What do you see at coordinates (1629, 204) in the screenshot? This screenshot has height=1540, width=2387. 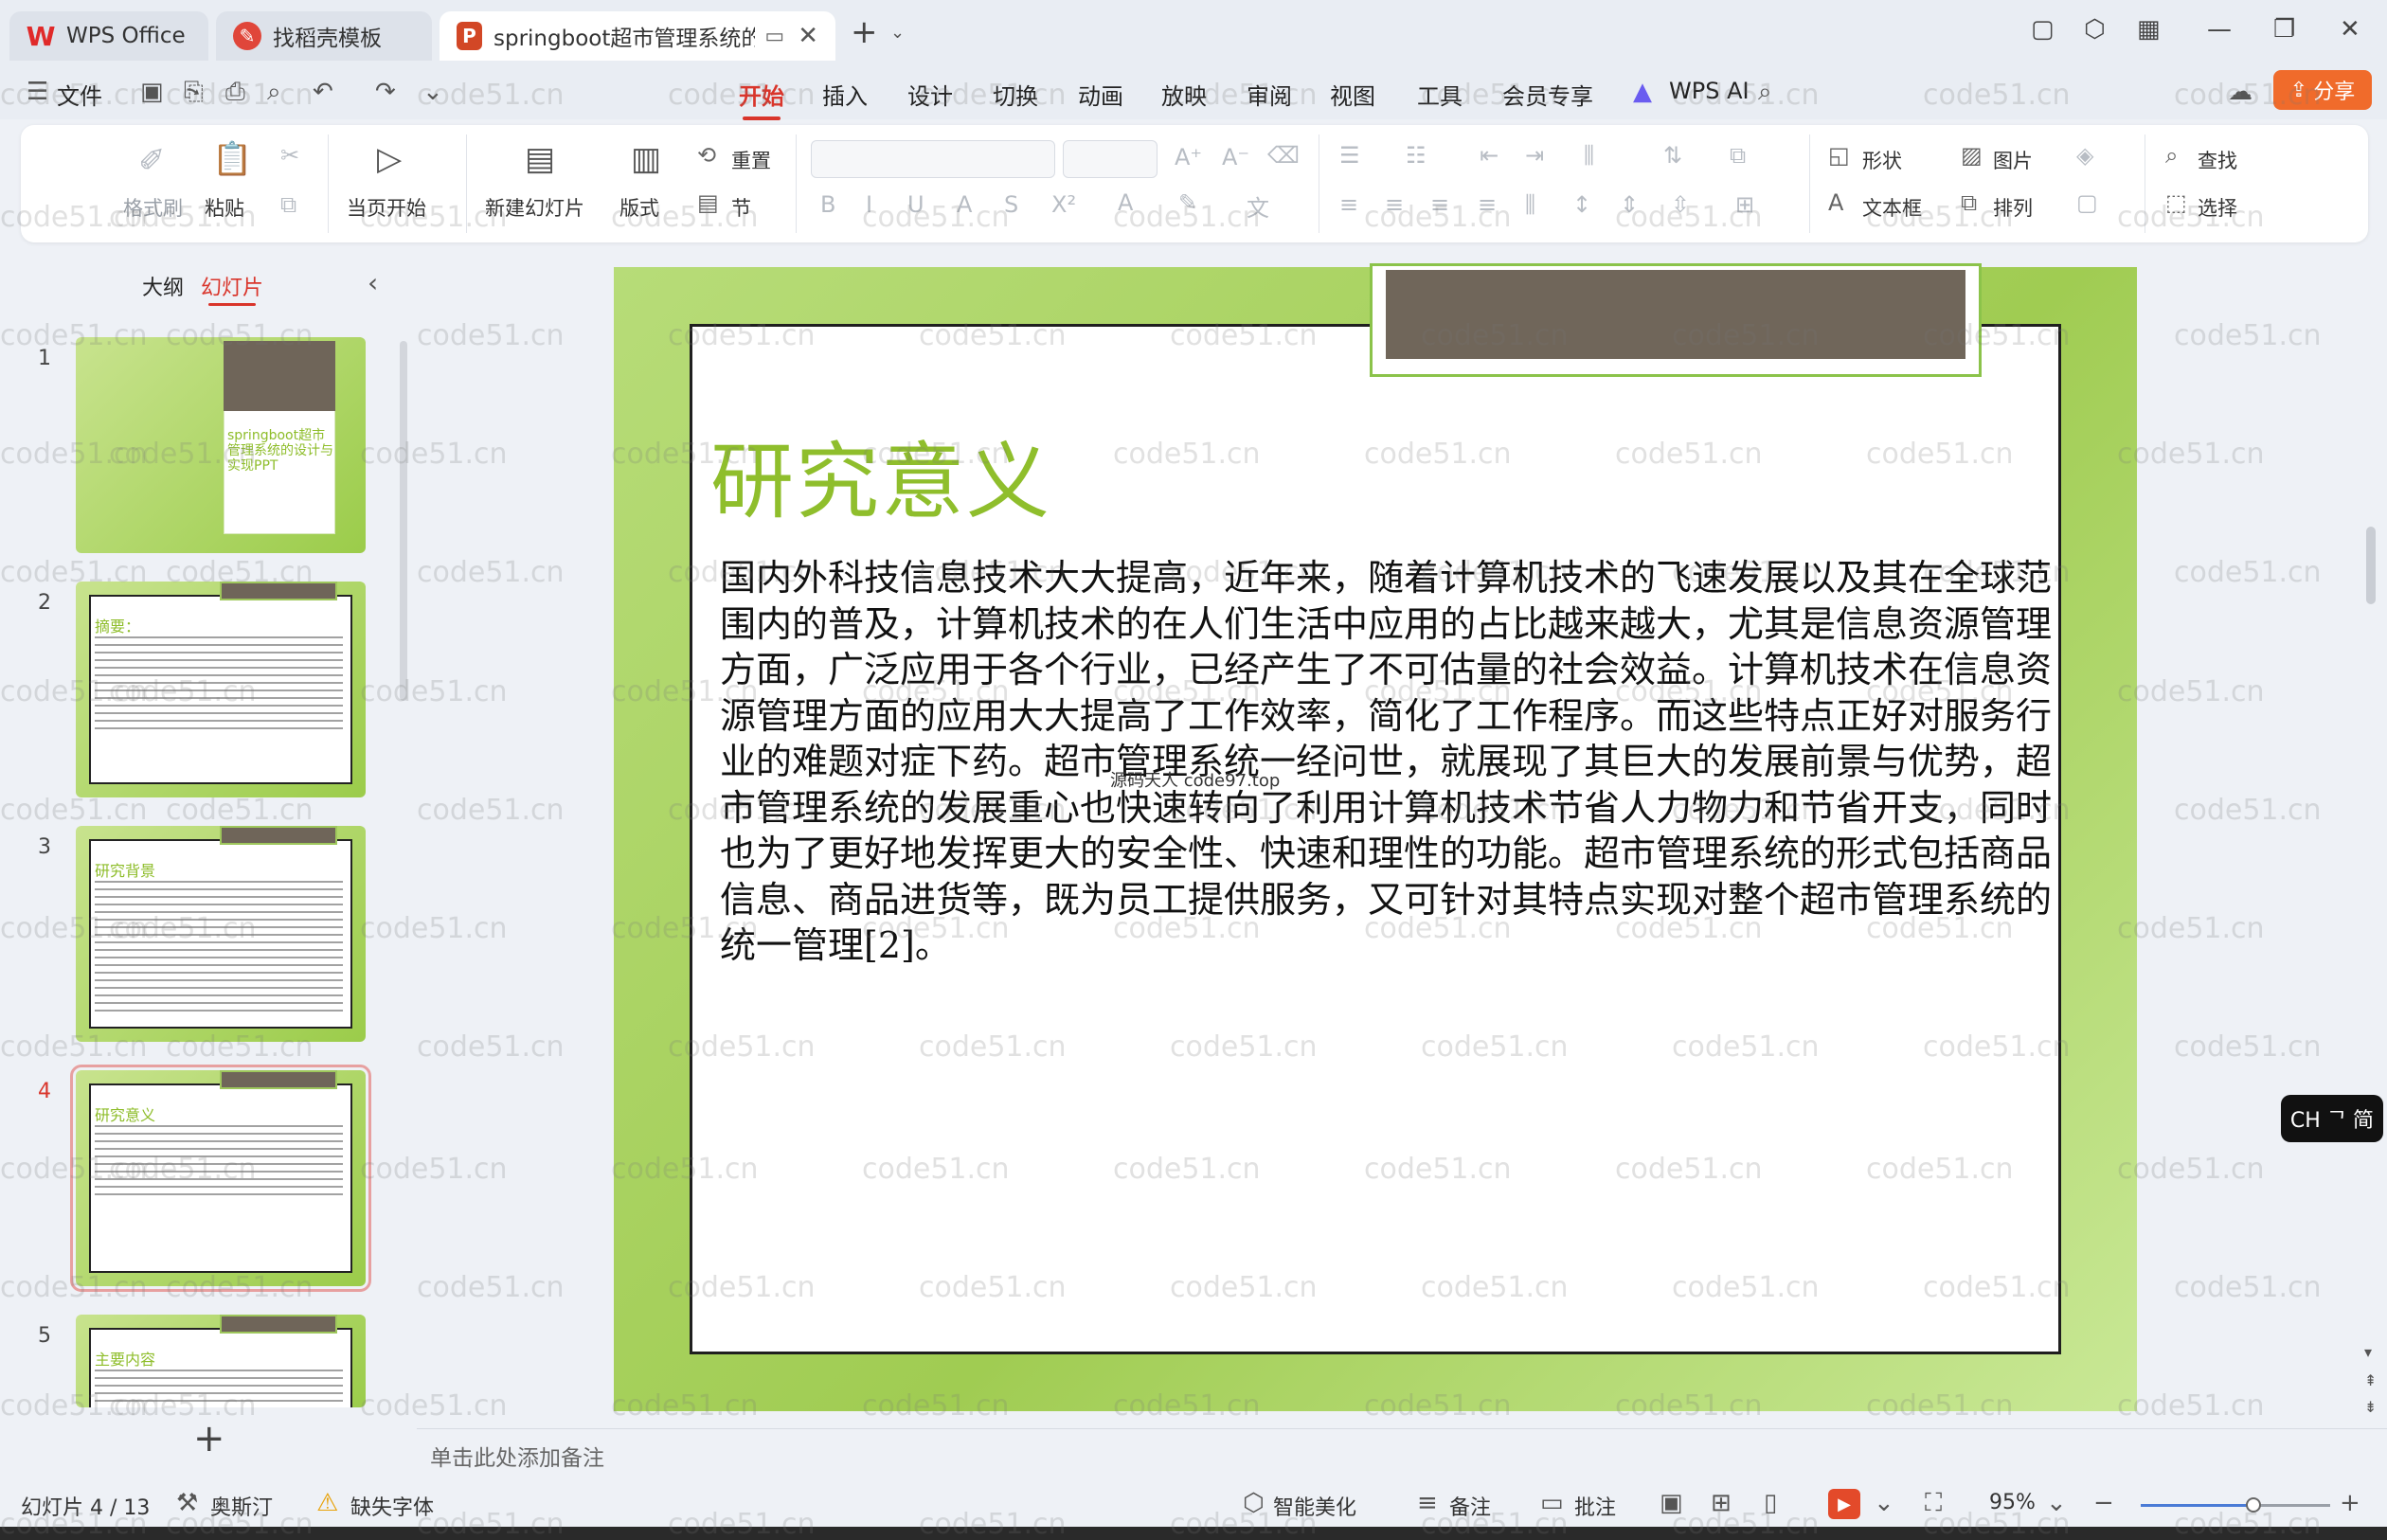 I see `paragraph-spacing-icon: ⇕` at bounding box center [1629, 204].